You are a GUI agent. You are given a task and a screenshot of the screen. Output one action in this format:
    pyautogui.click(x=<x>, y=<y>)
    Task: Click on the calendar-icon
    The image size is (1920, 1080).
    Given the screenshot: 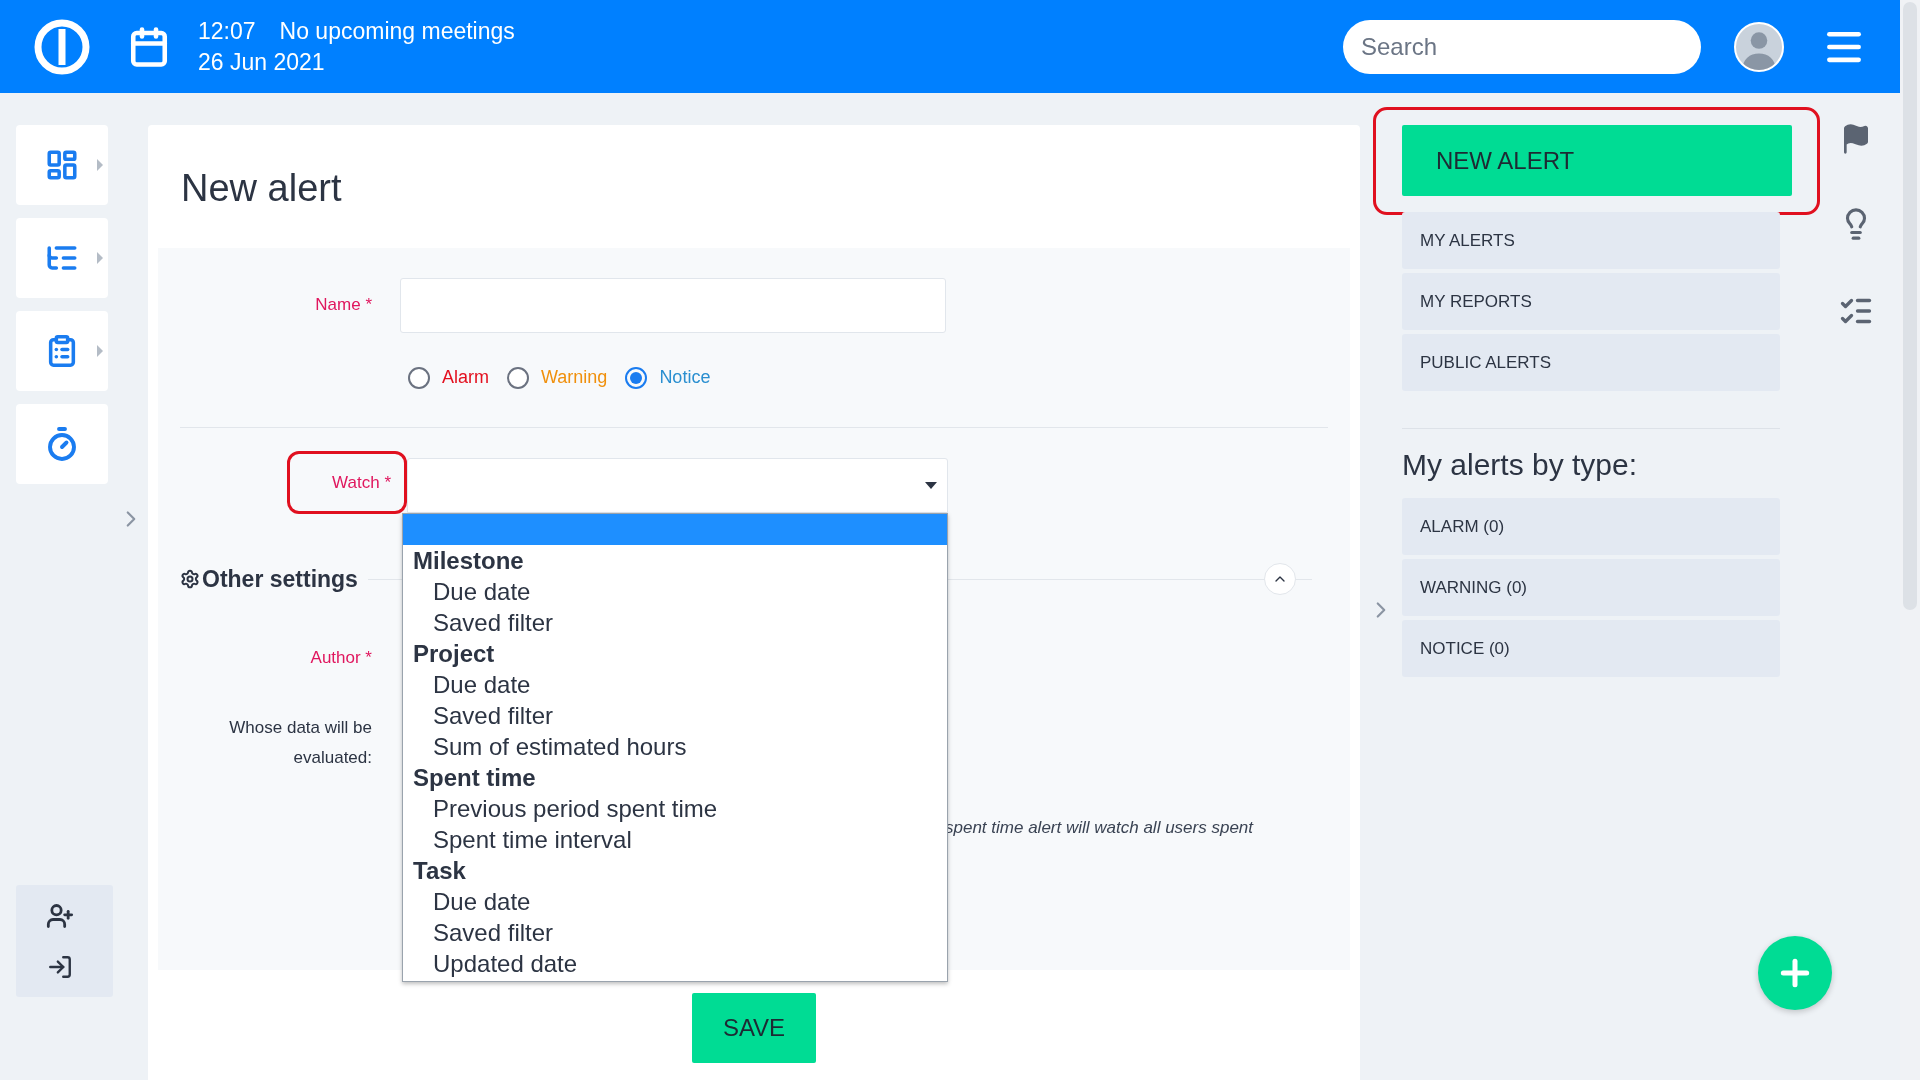 What is the action you would take?
    pyautogui.click(x=149, y=46)
    